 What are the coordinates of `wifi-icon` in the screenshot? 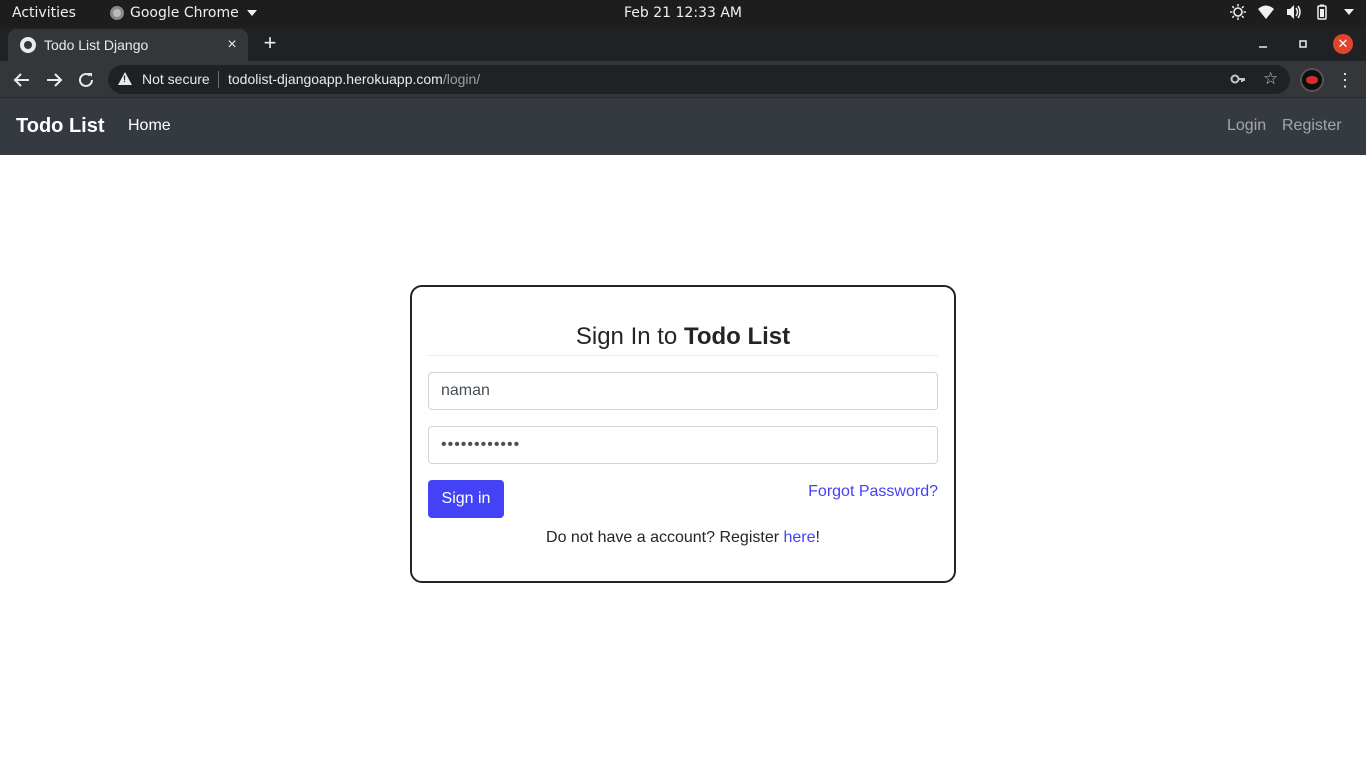 It's located at (1266, 12).